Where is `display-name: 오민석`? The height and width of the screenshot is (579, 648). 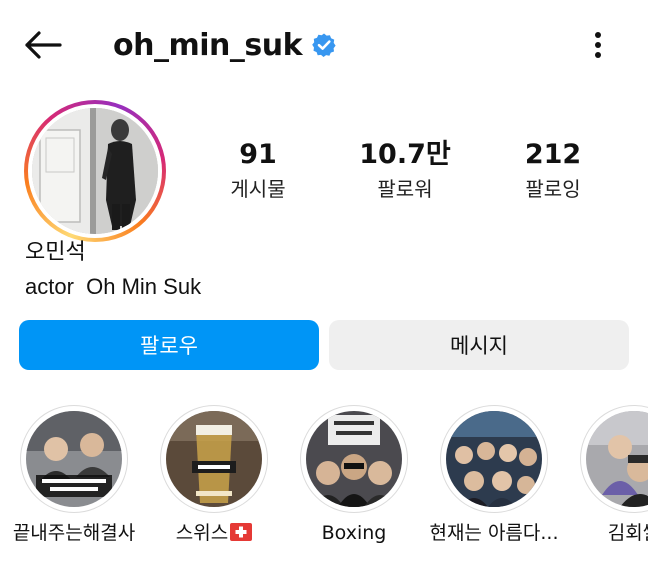 display-name: 오민석 is located at coordinates (55, 252).